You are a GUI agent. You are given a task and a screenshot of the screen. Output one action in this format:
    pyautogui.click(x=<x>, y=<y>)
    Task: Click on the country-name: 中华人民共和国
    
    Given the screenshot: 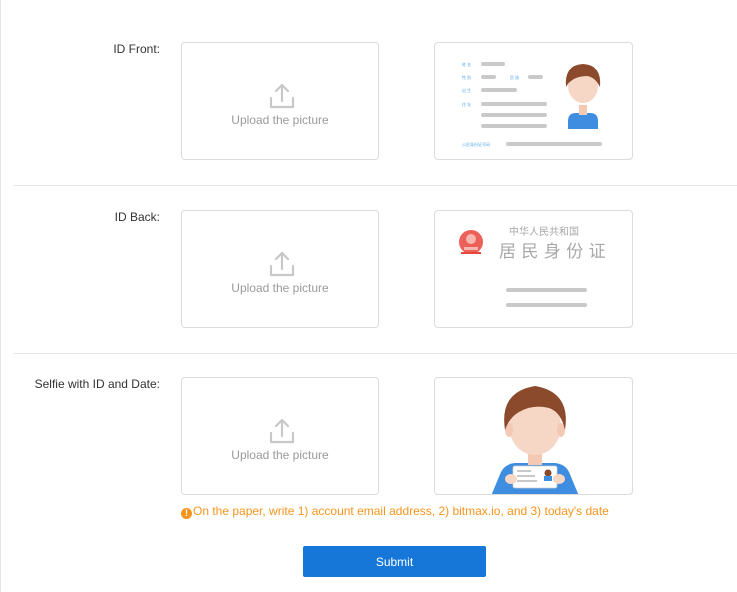 What is the action you would take?
    pyautogui.click(x=544, y=231)
    